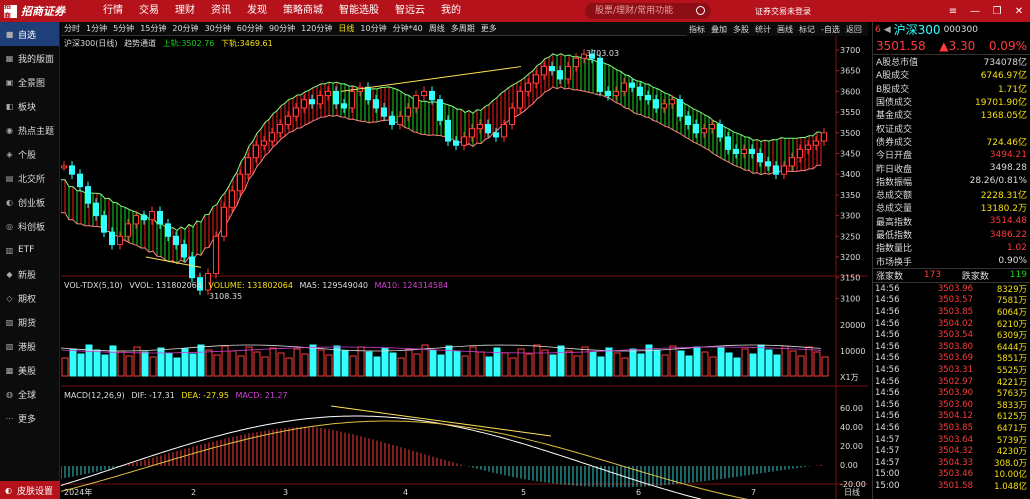 This screenshot has width=1030, height=499. I want to click on search-icon, so click(700, 10).